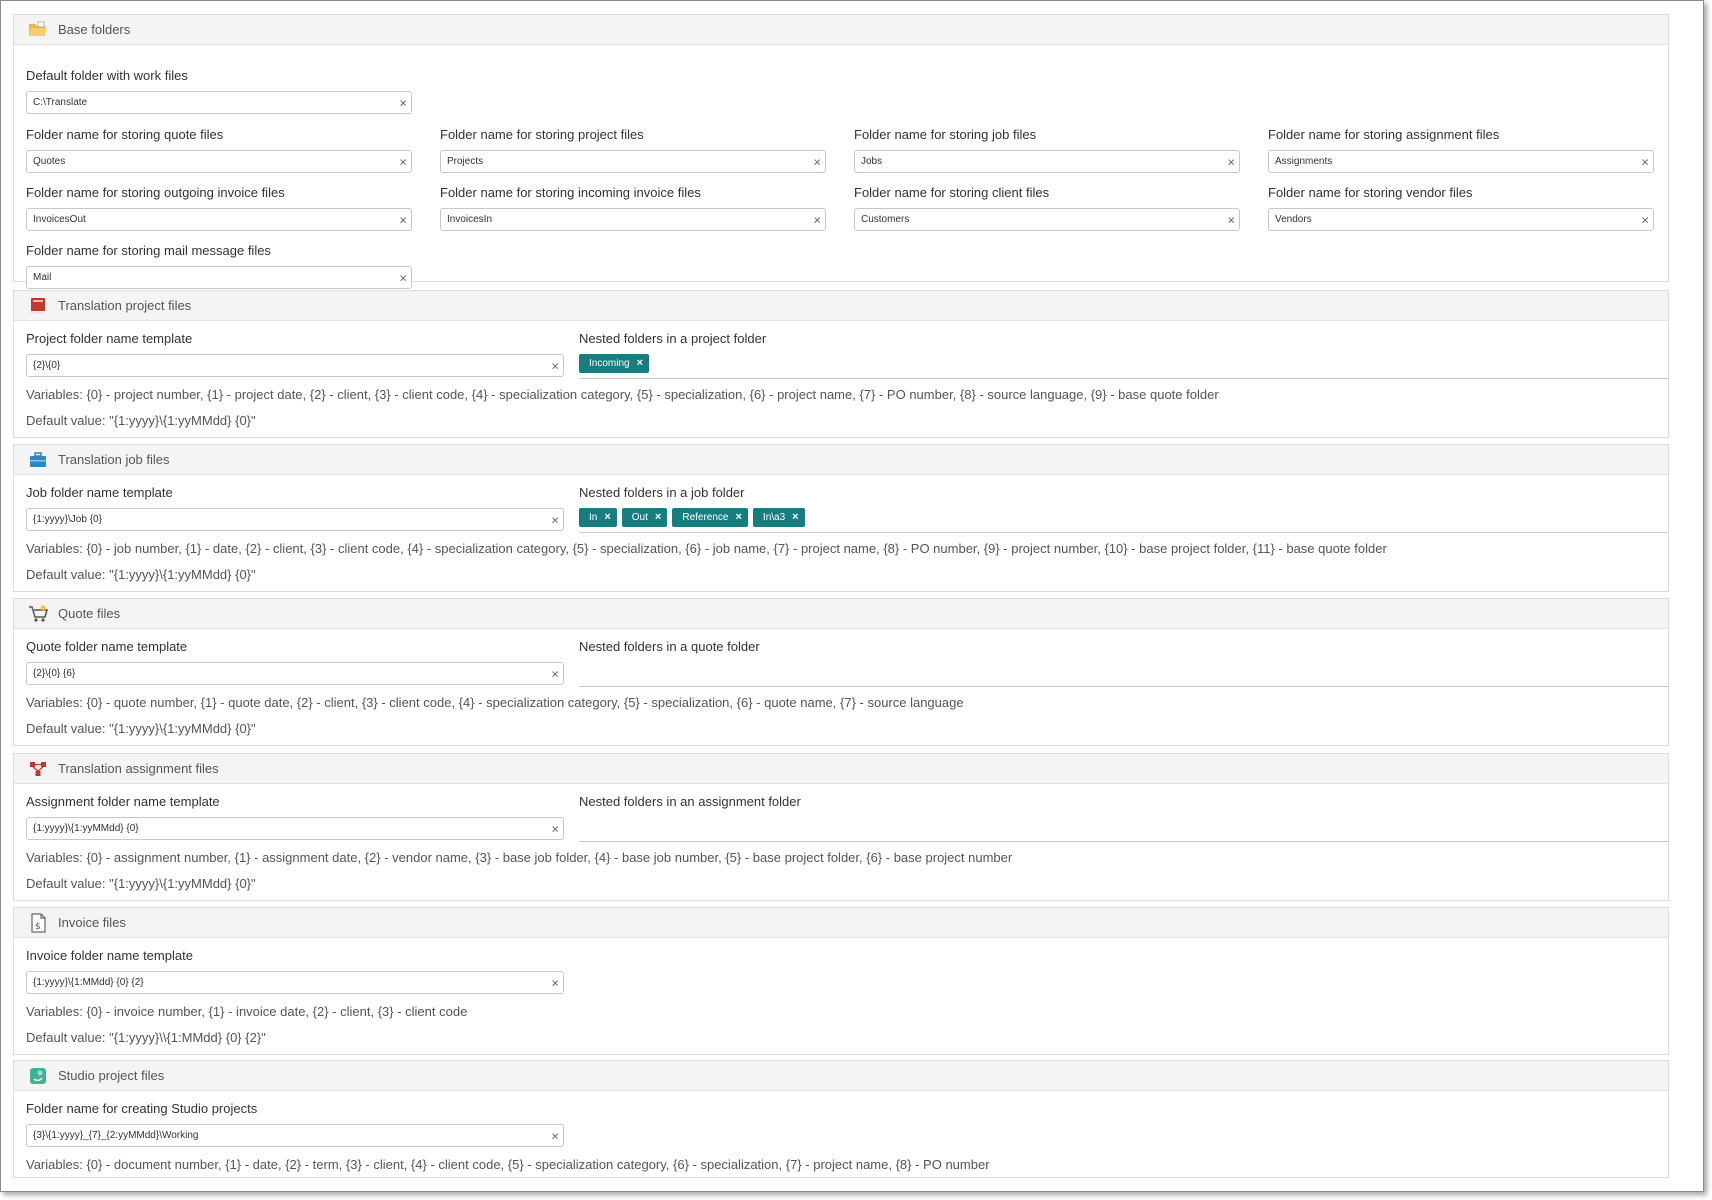 This screenshot has height=1200, width=1712. I want to click on base-folders-header: Base folders, so click(841, 30).